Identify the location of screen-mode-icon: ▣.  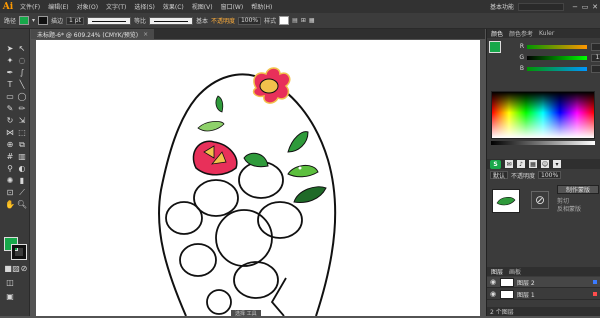
(10, 296).